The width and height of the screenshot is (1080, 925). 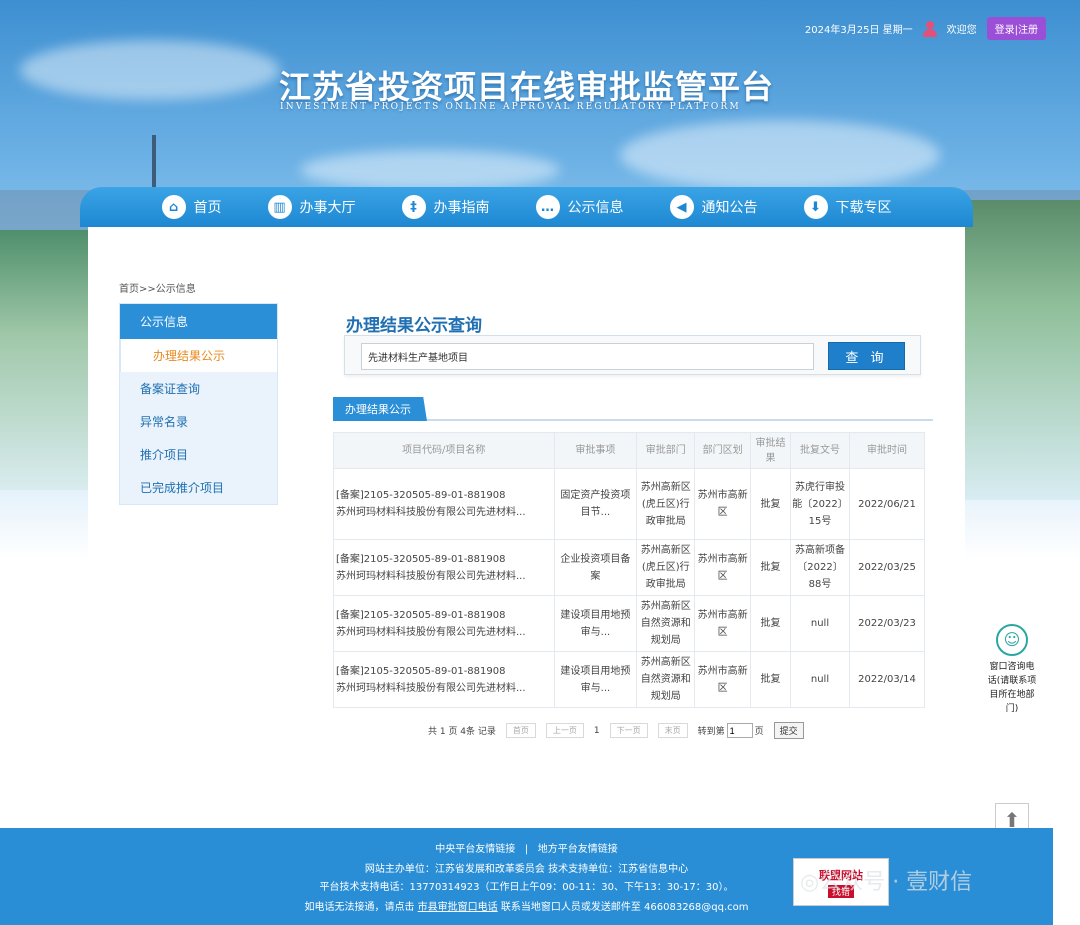 I want to click on tab-result-publicity: 办理结果公示, so click(x=380, y=409).